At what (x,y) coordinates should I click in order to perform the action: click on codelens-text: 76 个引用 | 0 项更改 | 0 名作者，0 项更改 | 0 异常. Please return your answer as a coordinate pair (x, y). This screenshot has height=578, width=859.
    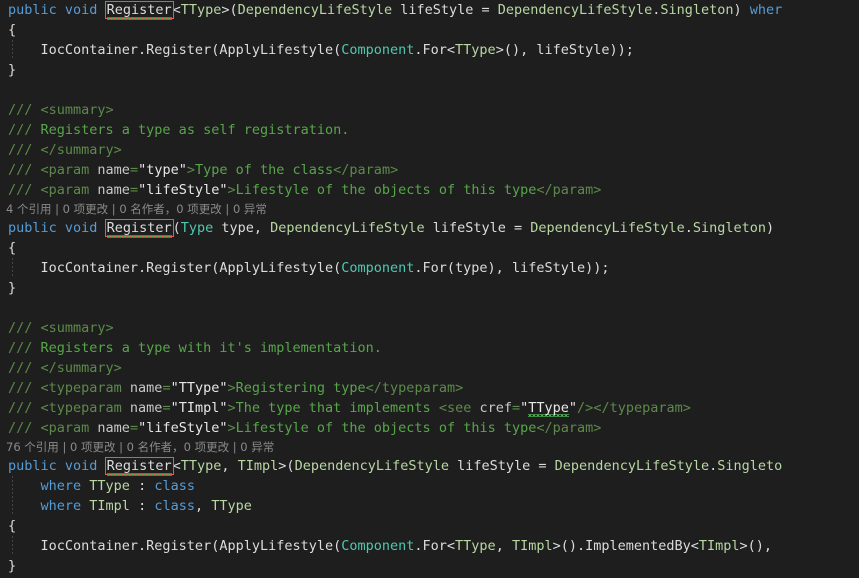
    Looking at the image, I should click on (140, 447).